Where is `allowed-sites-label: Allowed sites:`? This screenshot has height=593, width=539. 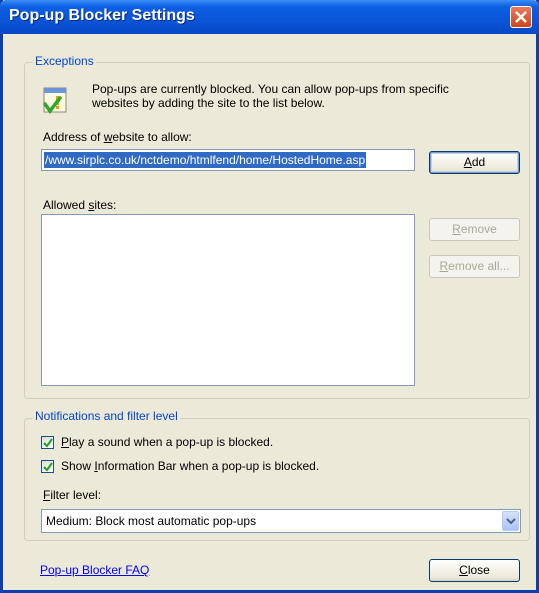 allowed-sites-label: Allowed sites: is located at coordinates (80, 205).